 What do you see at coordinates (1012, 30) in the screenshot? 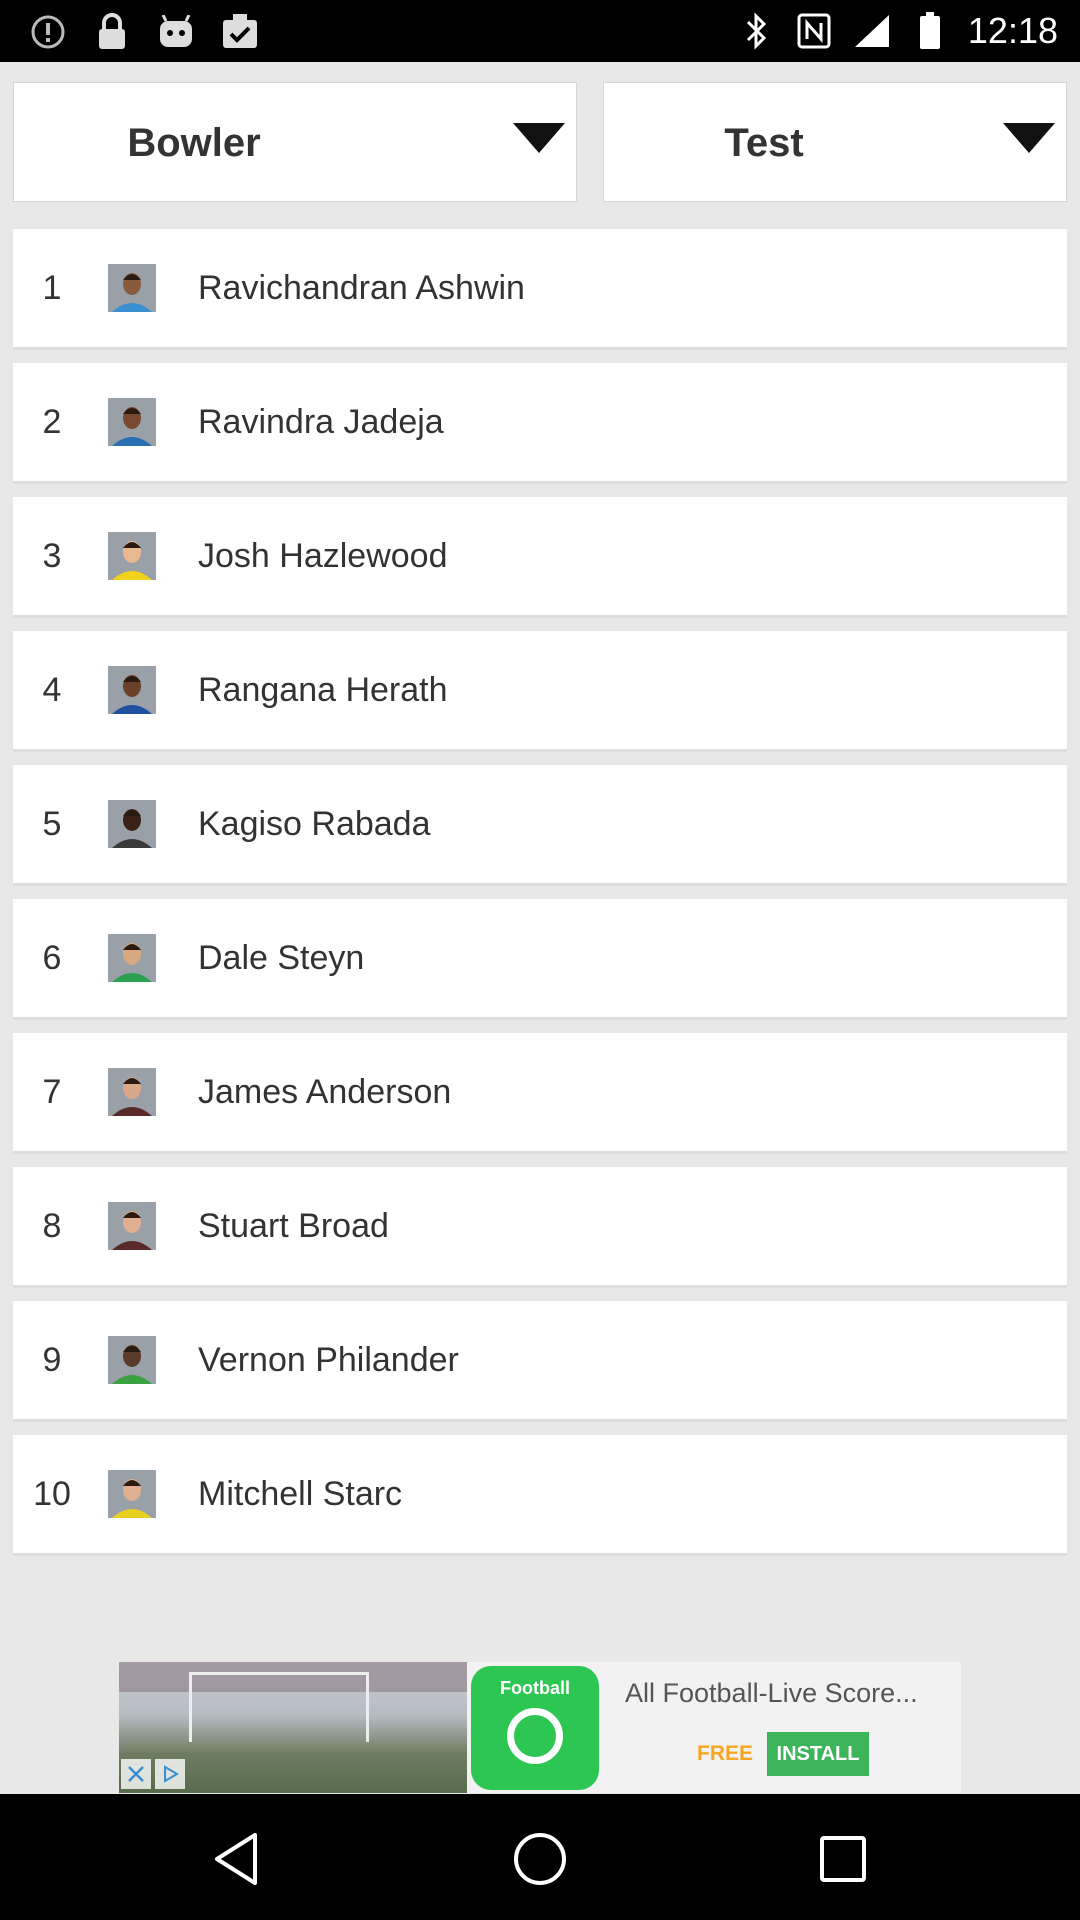
I see `status-time: 12:18` at bounding box center [1012, 30].